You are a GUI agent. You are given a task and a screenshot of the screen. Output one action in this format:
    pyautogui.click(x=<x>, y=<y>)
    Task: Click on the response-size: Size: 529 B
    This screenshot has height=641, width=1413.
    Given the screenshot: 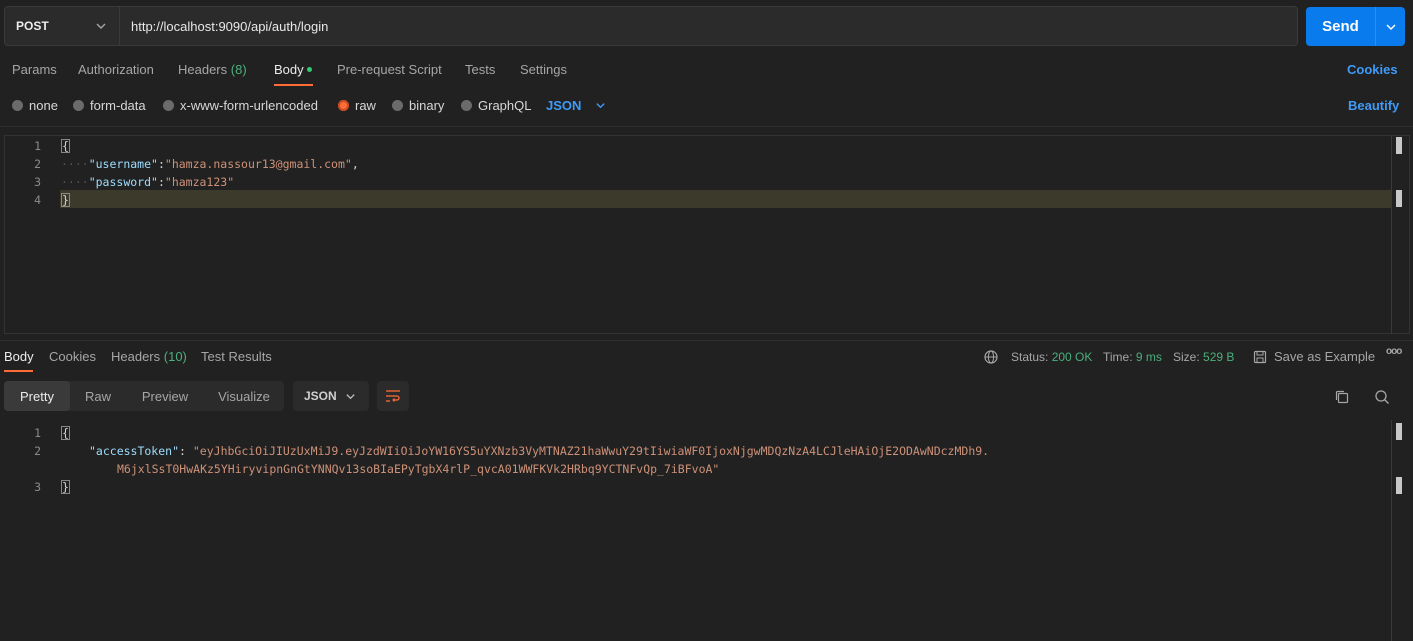 What is the action you would take?
    pyautogui.click(x=1203, y=357)
    